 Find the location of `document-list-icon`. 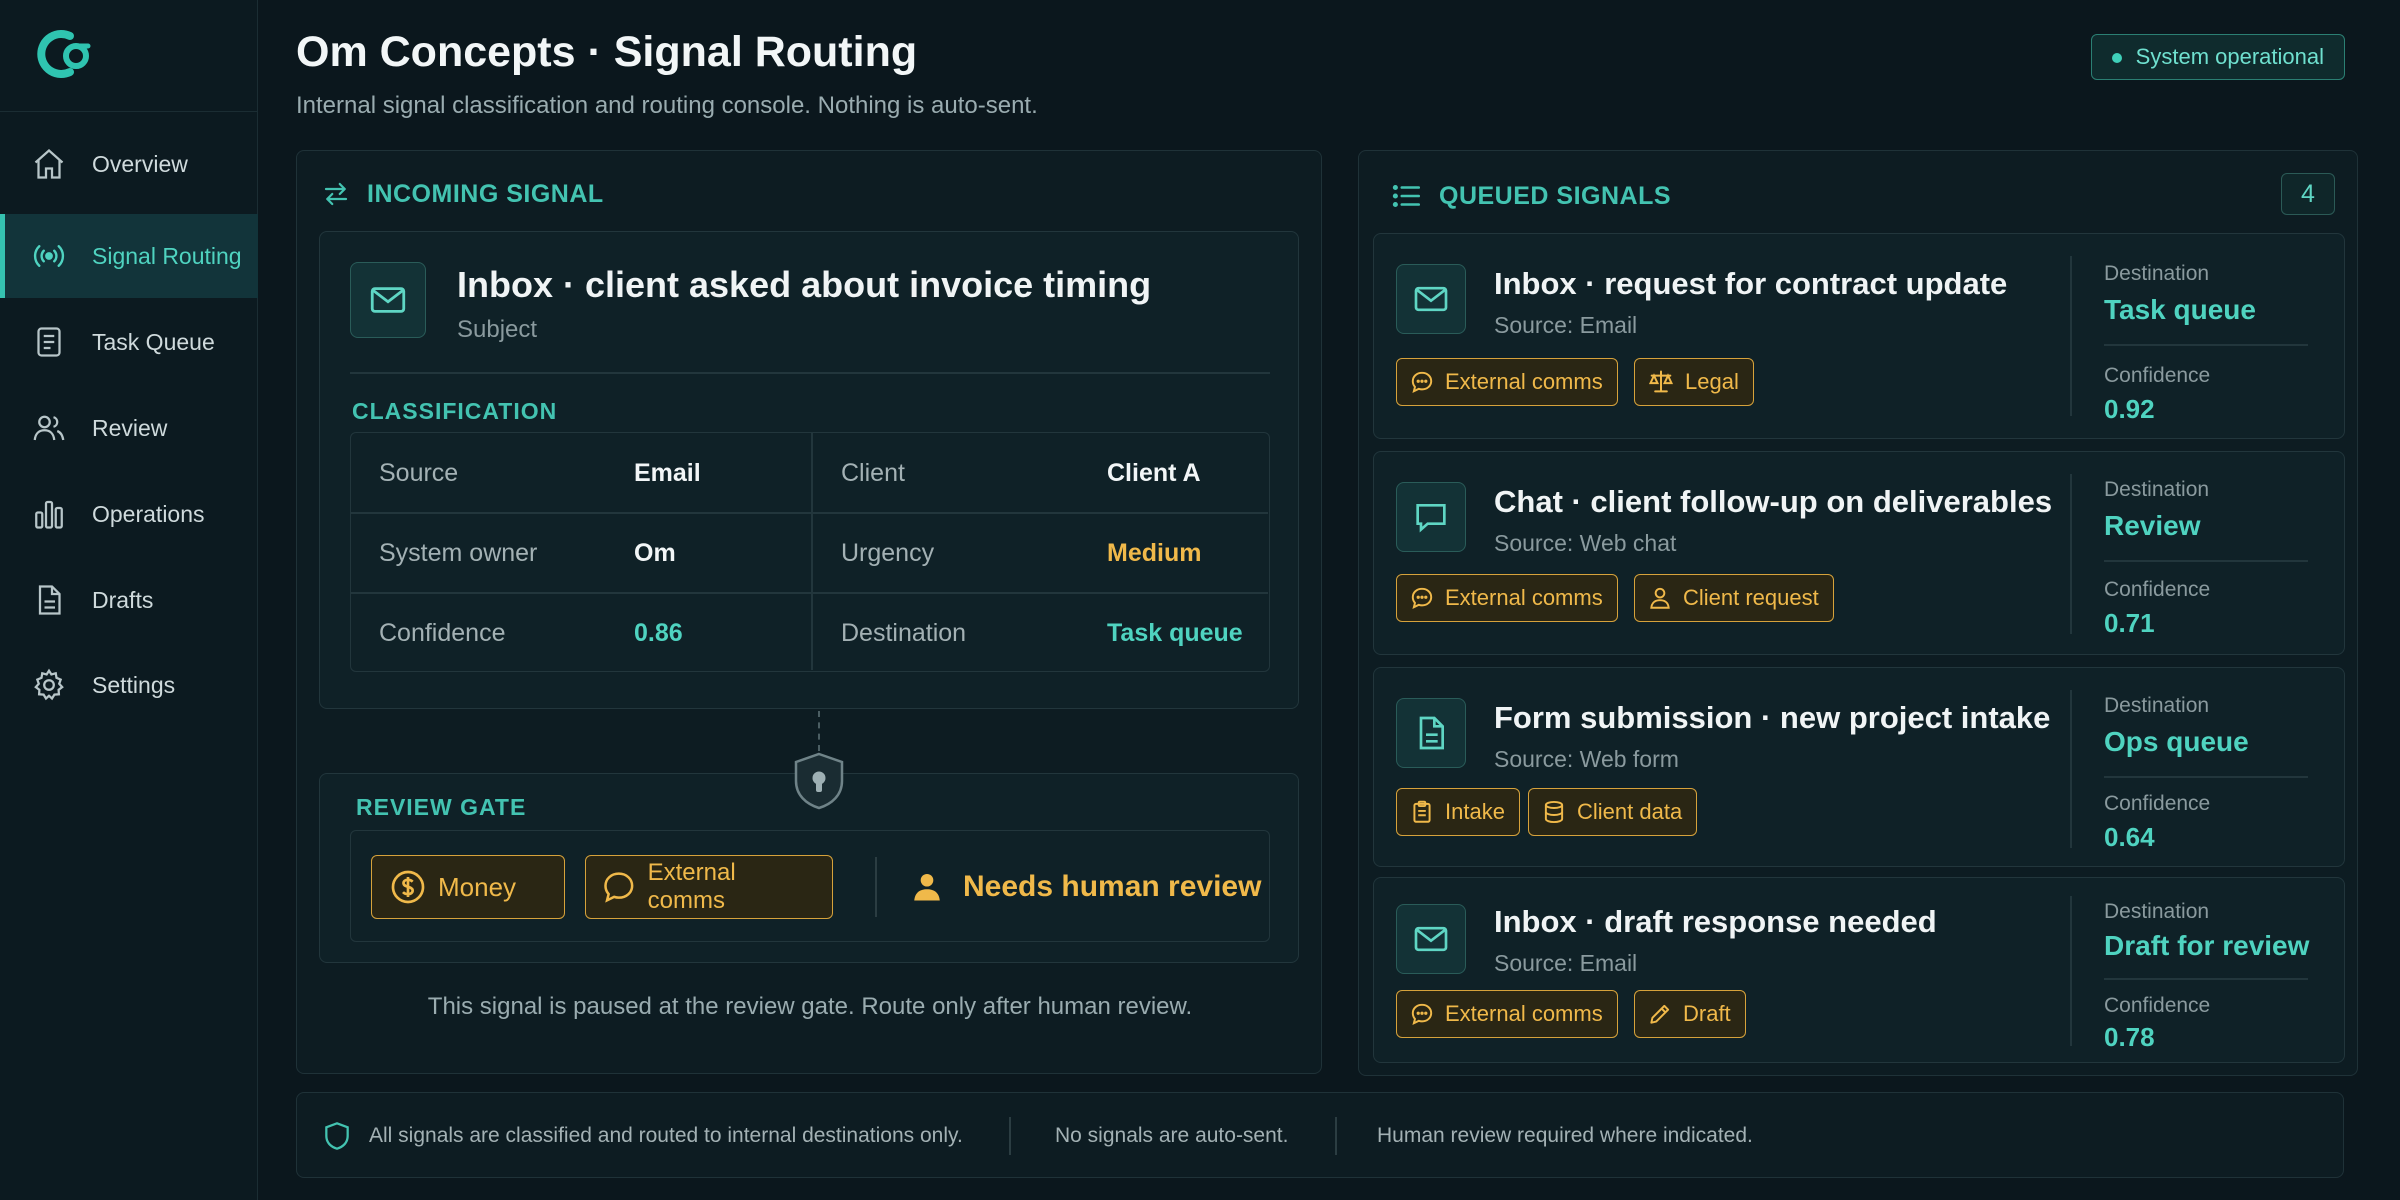

document-list-icon is located at coordinates (49, 342).